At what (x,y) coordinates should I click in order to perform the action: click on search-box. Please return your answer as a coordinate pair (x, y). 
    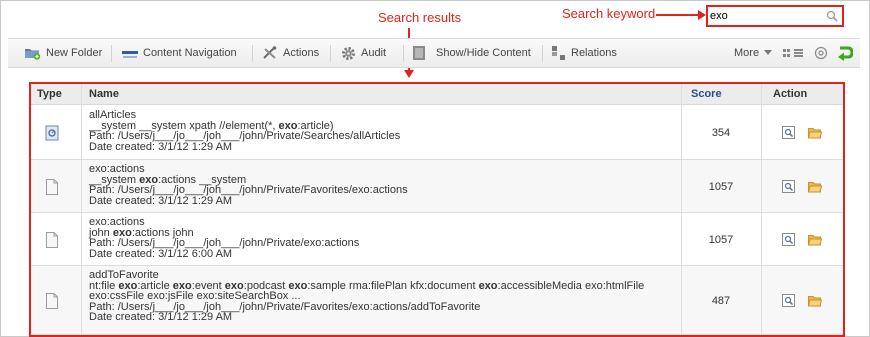
    Looking at the image, I should click on (775, 16).